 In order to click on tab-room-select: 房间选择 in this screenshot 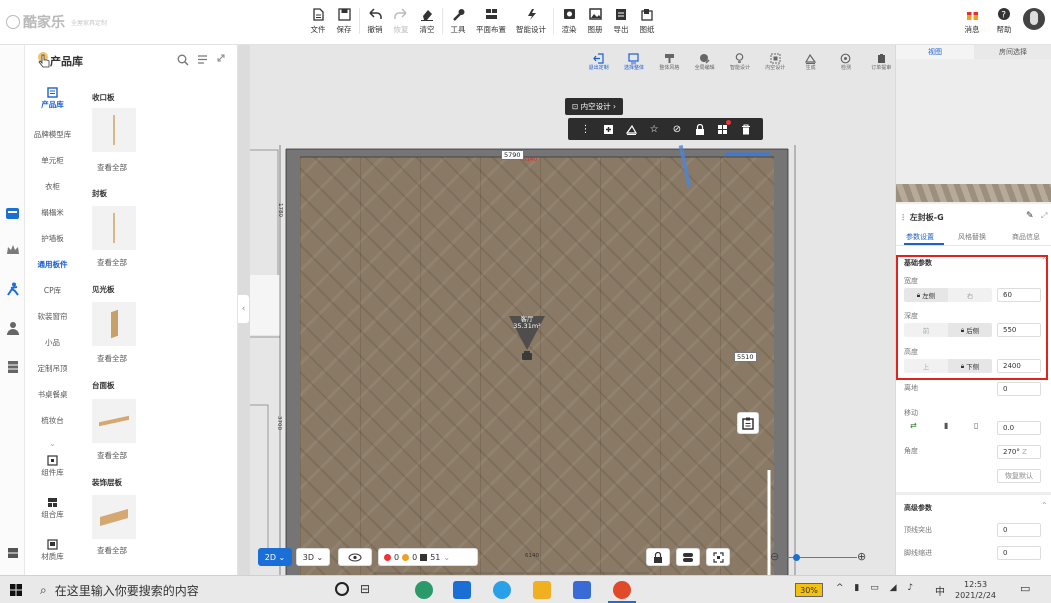, I will do `click(1012, 52)`.